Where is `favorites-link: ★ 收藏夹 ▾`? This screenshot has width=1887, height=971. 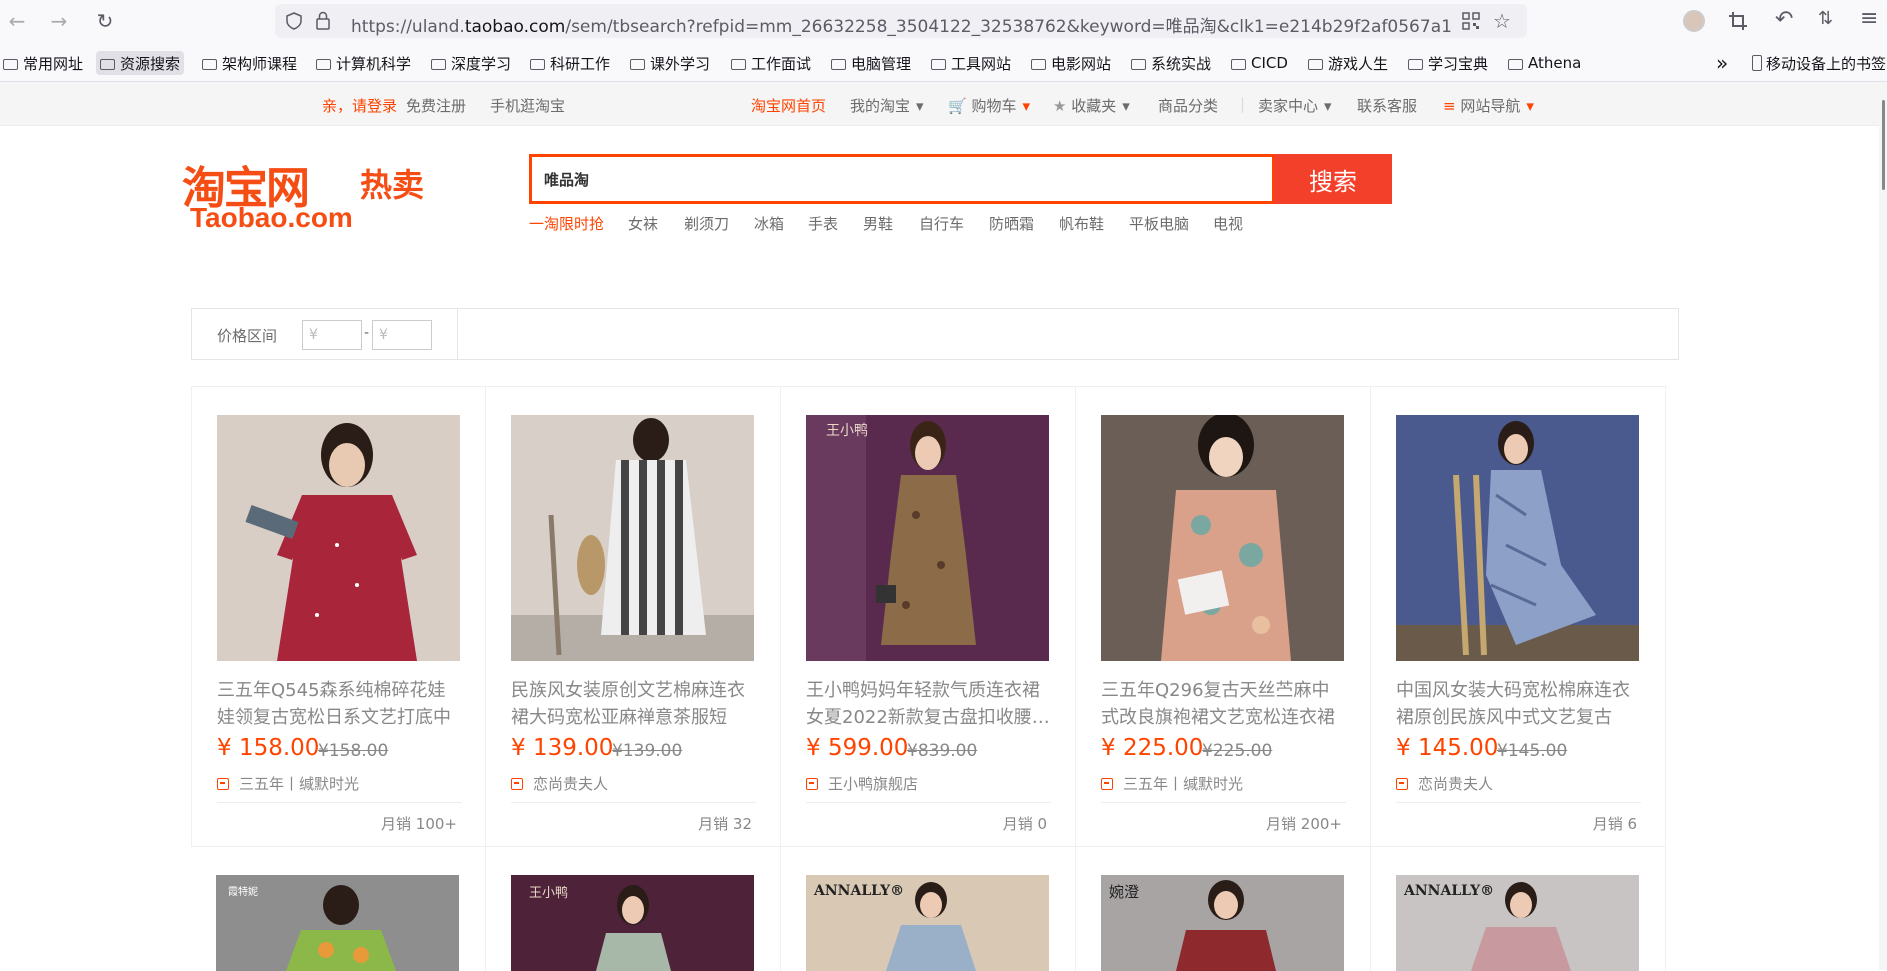 favorites-link: ★ 收藏夹 ▾ is located at coordinates (1091, 105).